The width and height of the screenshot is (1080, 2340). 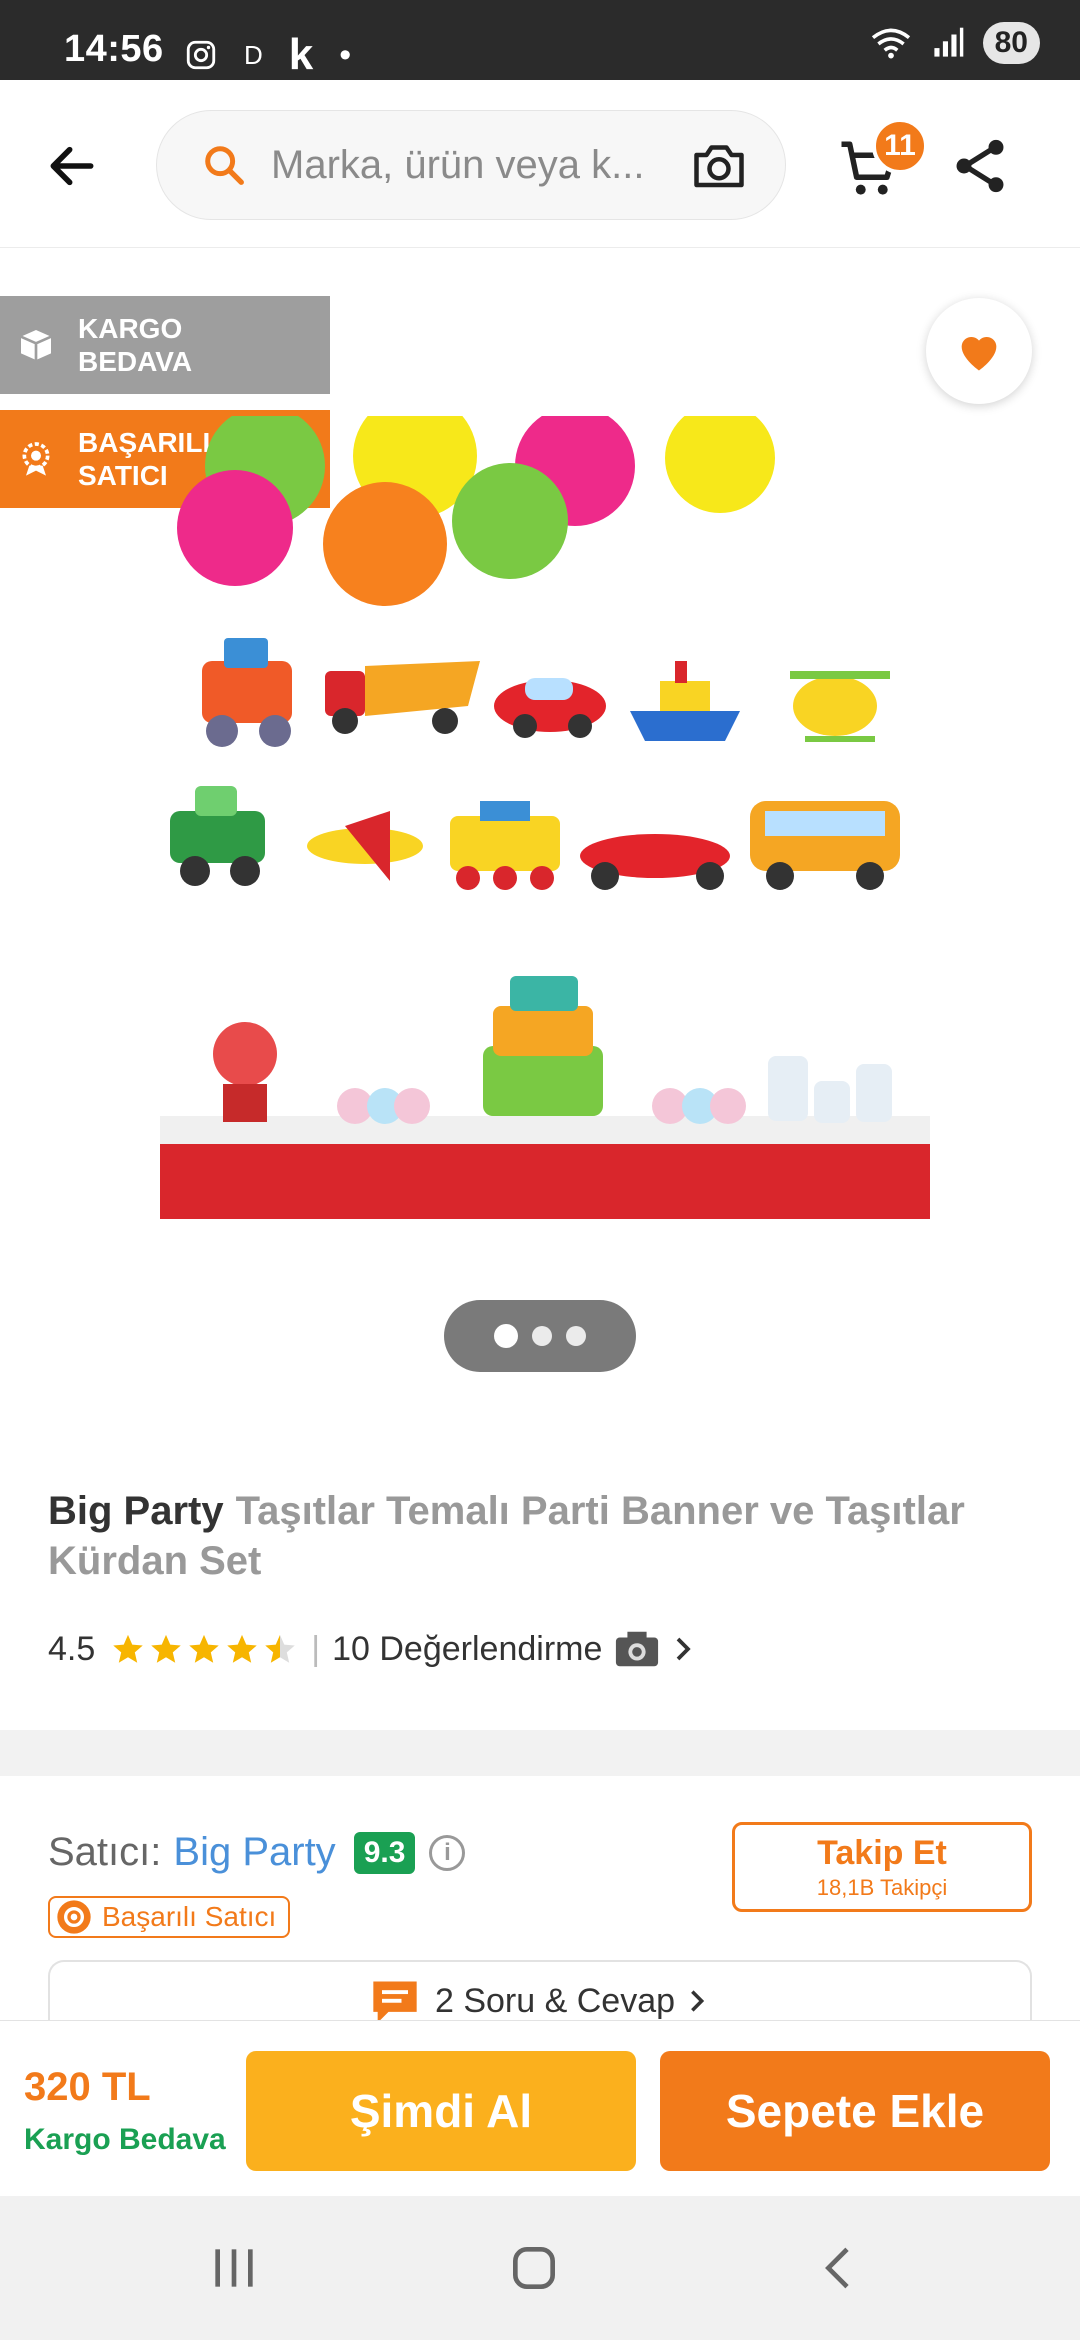 I want to click on arrow-left-icon, so click(x=72, y=166).